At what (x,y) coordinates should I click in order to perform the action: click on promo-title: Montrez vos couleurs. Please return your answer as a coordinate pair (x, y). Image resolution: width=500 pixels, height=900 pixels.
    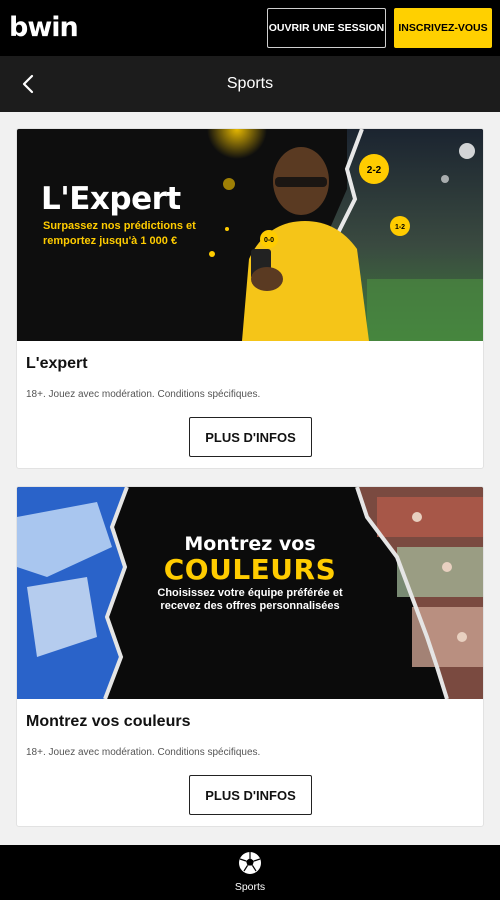
    Looking at the image, I should click on (108, 721).